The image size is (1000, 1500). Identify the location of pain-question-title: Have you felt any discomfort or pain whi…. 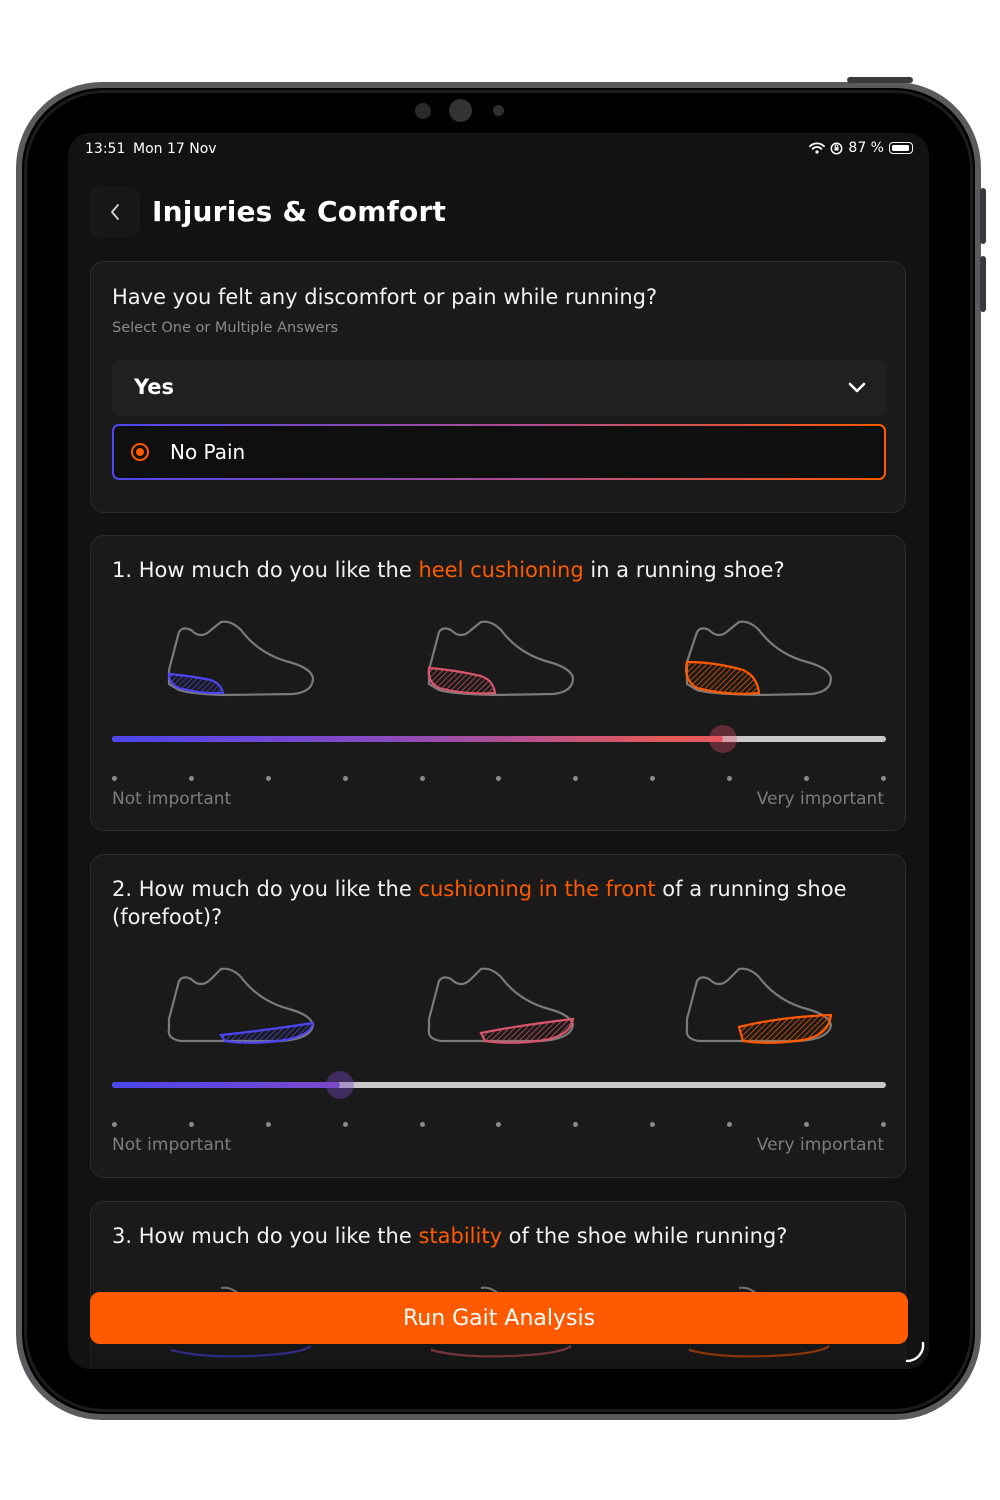
(385, 297).